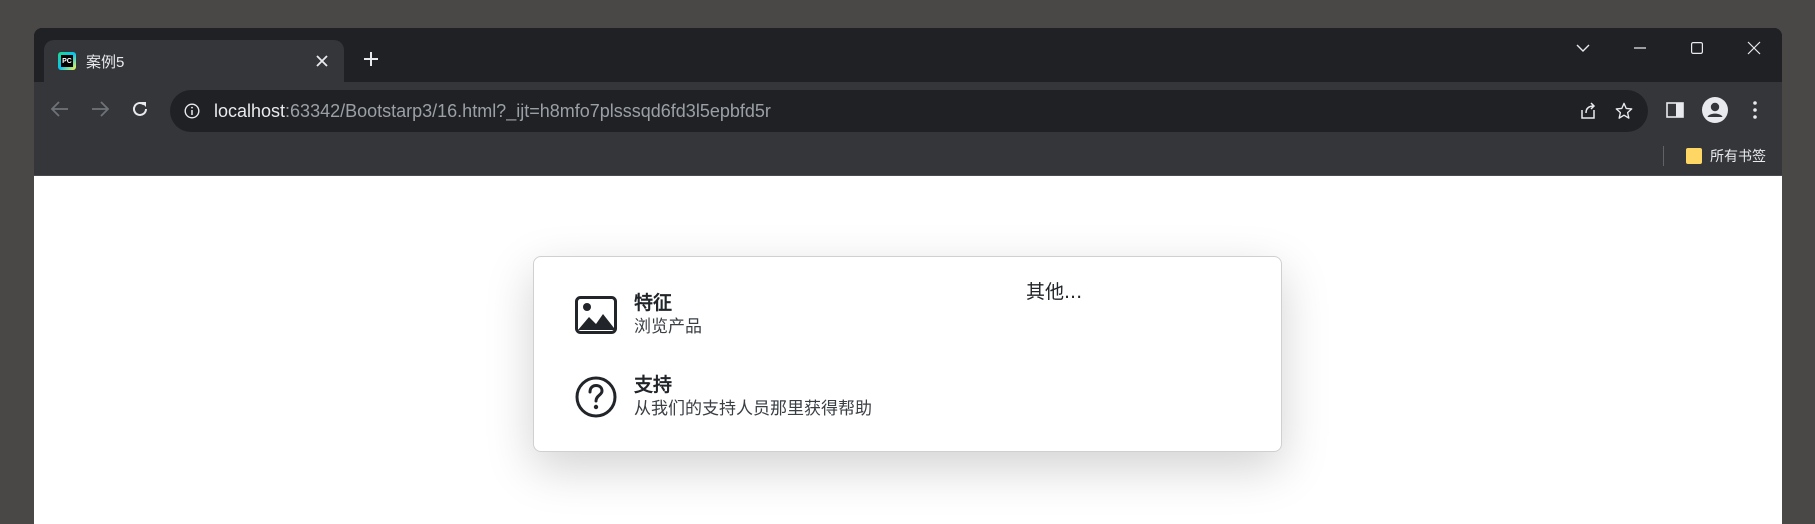 The height and width of the screenshot is (524, 1815). What do you see at coordinates (908, 55) in the screenshot?
I see `tab-strip: PC 案例5` at bounding box center [908, 55].